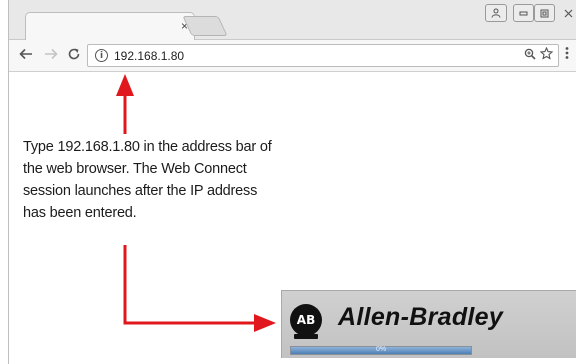 The width and height of the screenshot is (576, 364). I want to click on star-icon, so click(546, 54).